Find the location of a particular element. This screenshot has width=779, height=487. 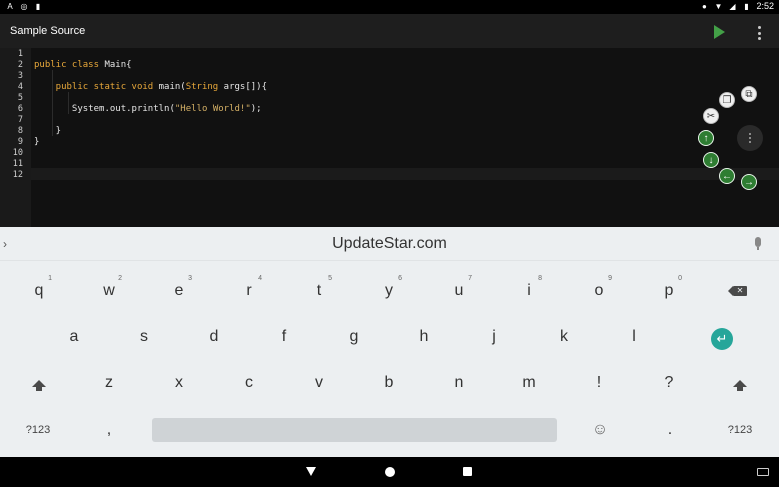

battery-icon: ▮ is located at coordinates (746, 6).